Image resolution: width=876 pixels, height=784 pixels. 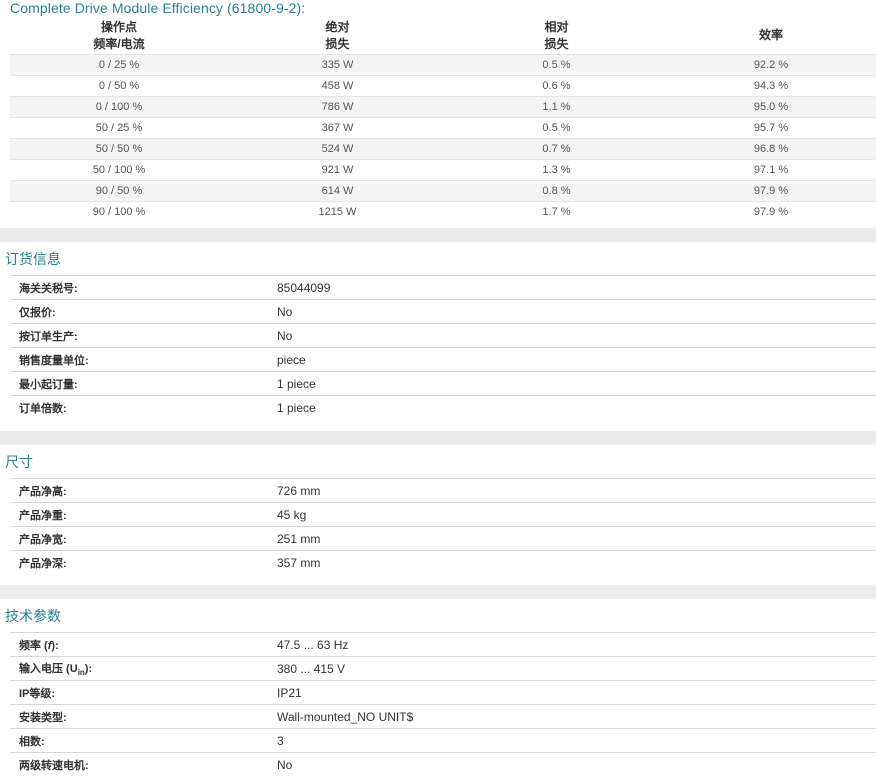 What do you see at coordinates (143, 383) in the screenshot?
I see `row-label: 最小起订量:` at bounding box center [143, 383].